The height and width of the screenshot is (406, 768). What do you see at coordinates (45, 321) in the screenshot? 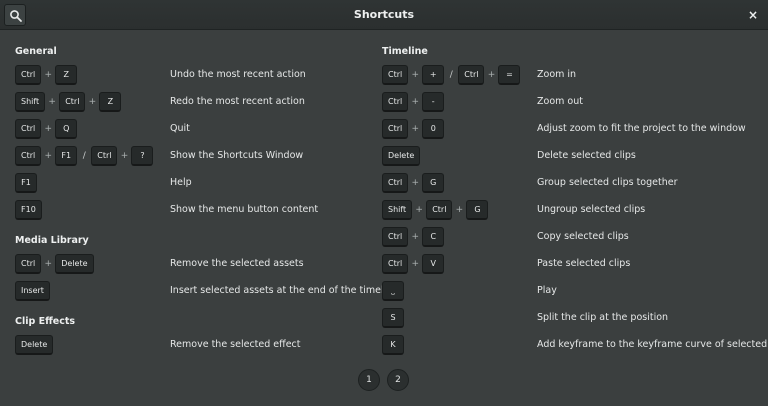
I see `section-title-clip-effects: Clip Effects` at bounding box center [45, 321].